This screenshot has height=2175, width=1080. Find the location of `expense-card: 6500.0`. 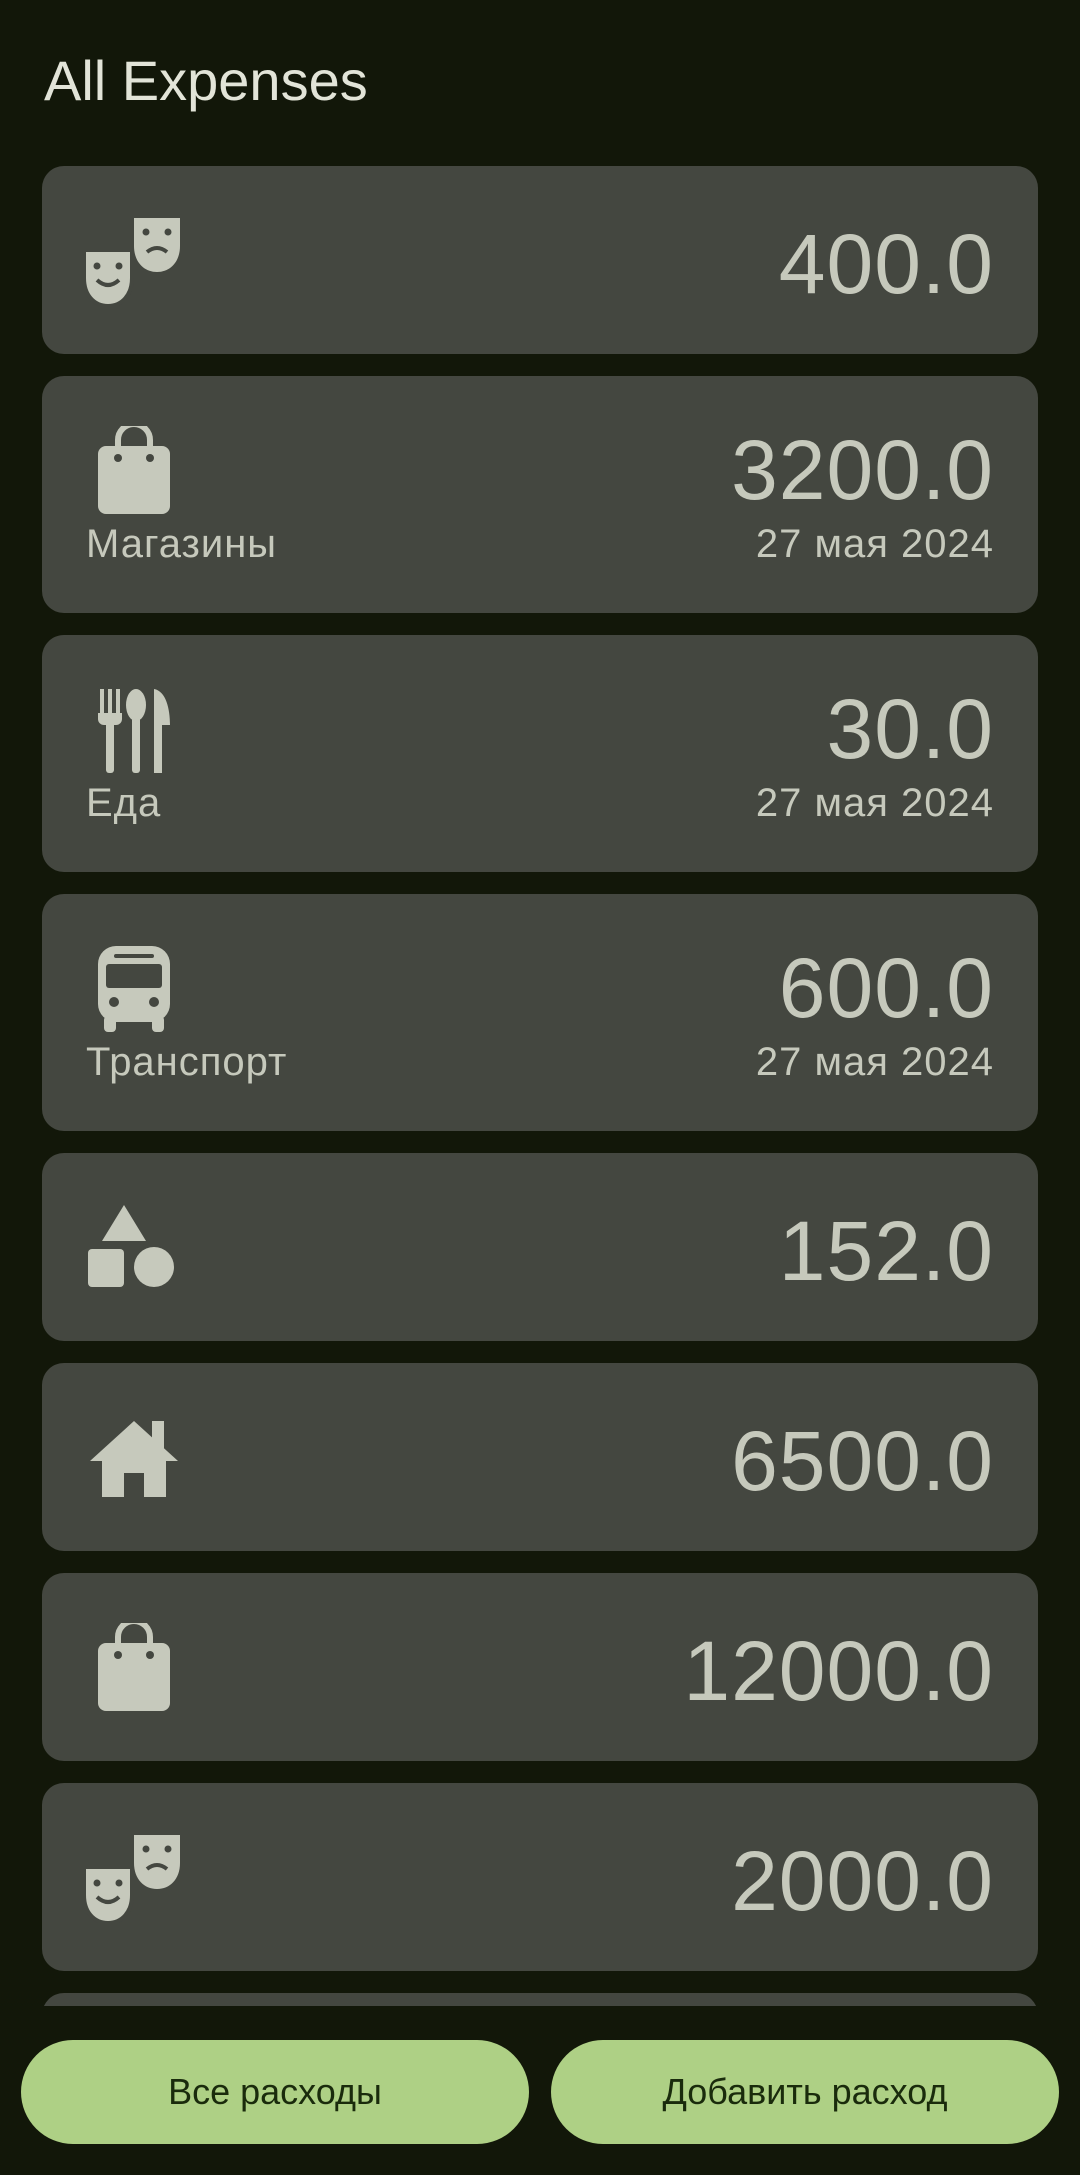

expense-card: 6500.0 is located at coordinates (540, 1457).